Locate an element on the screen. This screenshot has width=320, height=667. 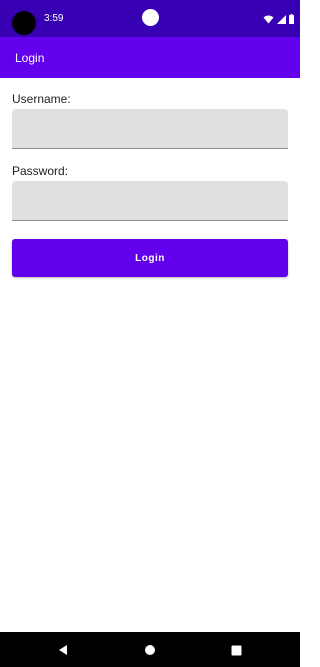
app-bar: Login is located at coordinates (150, 57).